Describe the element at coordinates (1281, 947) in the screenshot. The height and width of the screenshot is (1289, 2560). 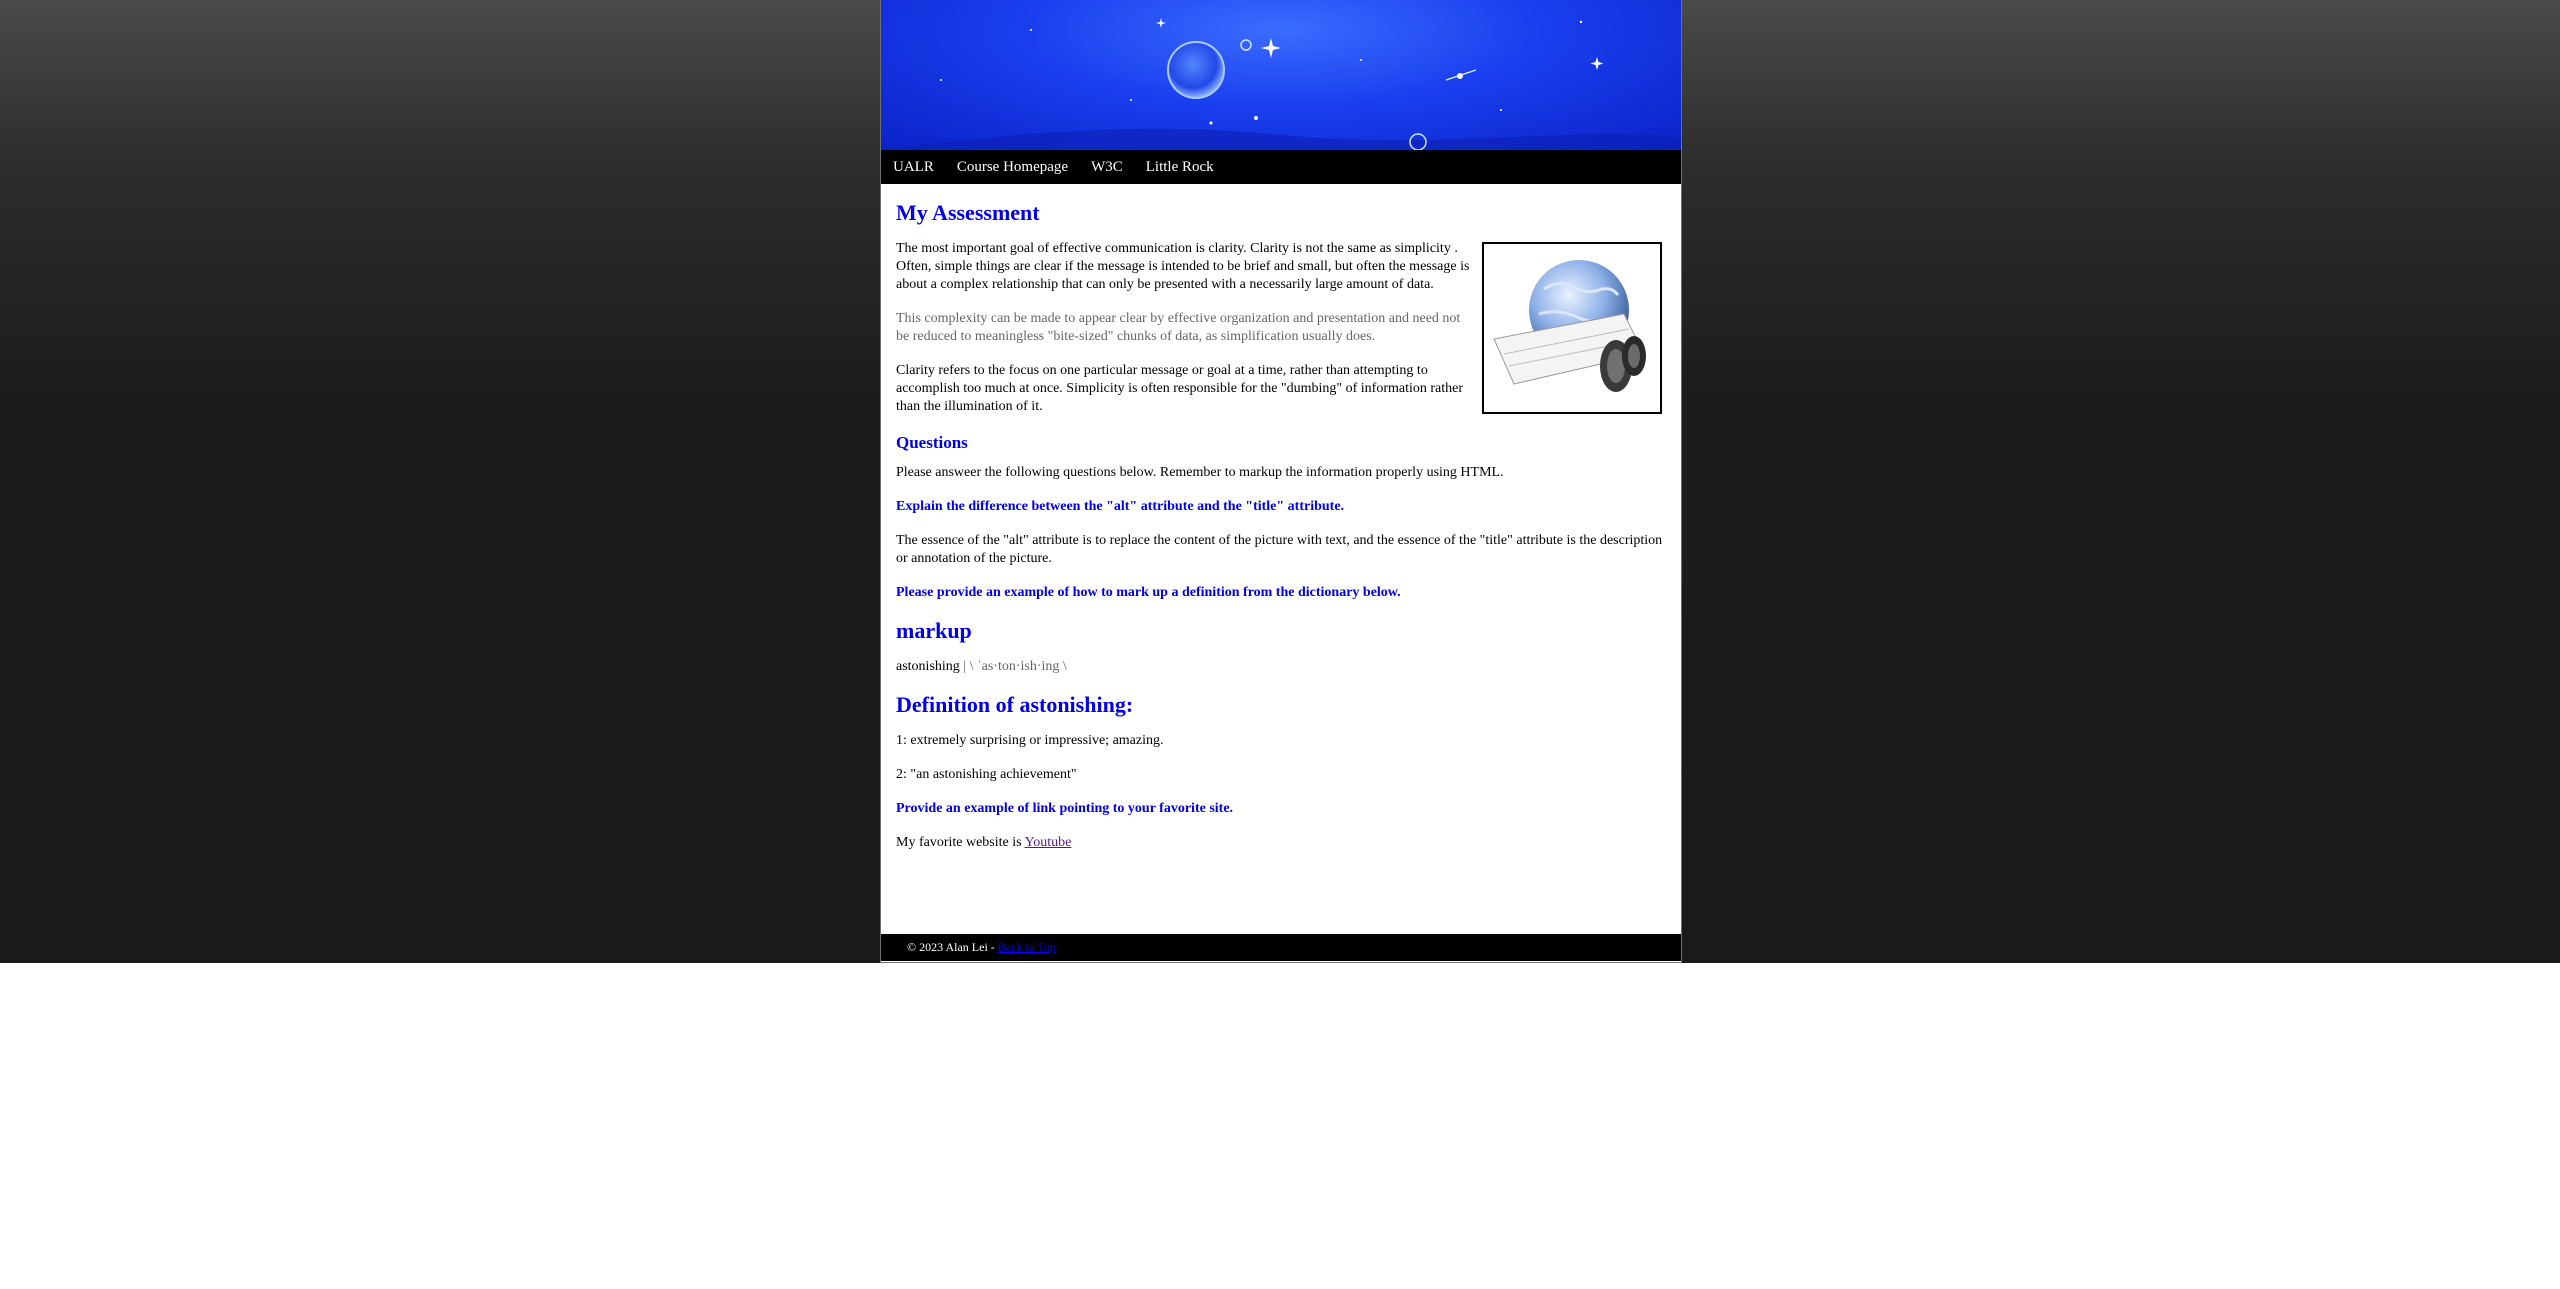
I see `footer: © 2023 Alan Lei - Back to Top` at that location.